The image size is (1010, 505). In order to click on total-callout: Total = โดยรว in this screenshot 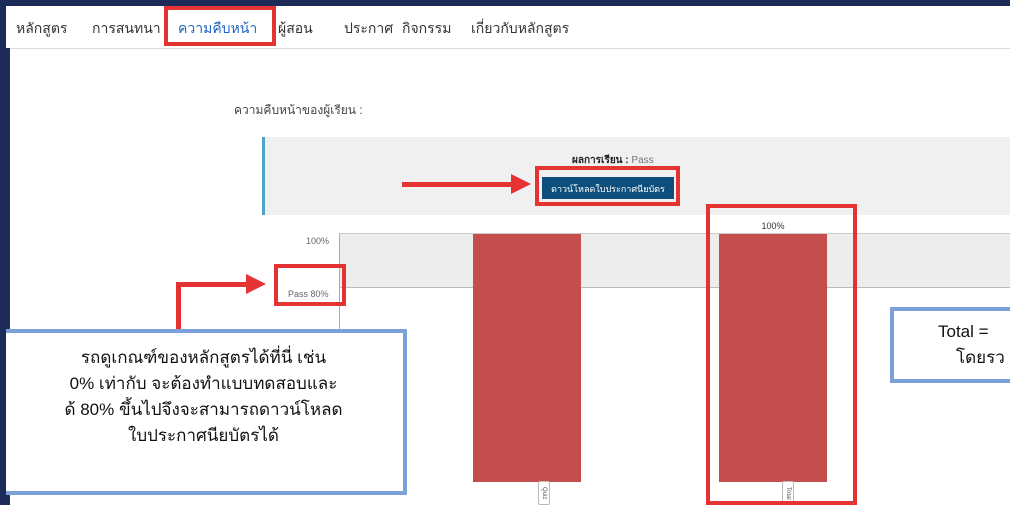, I will do `click(950, 345)`.